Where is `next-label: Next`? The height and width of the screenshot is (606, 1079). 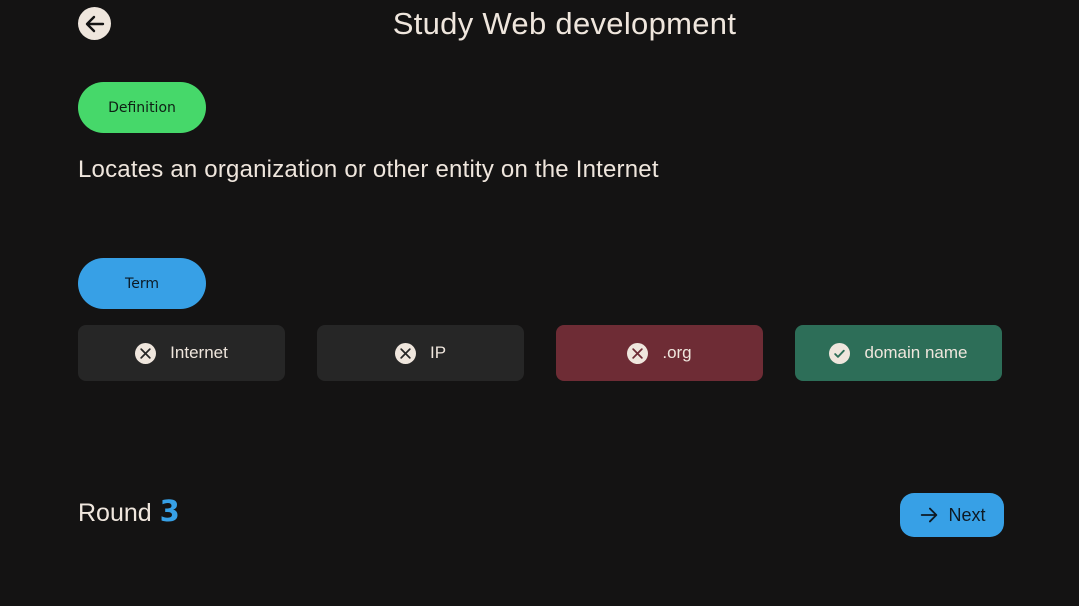
next-label: Next is located at coordinates (967, 514).